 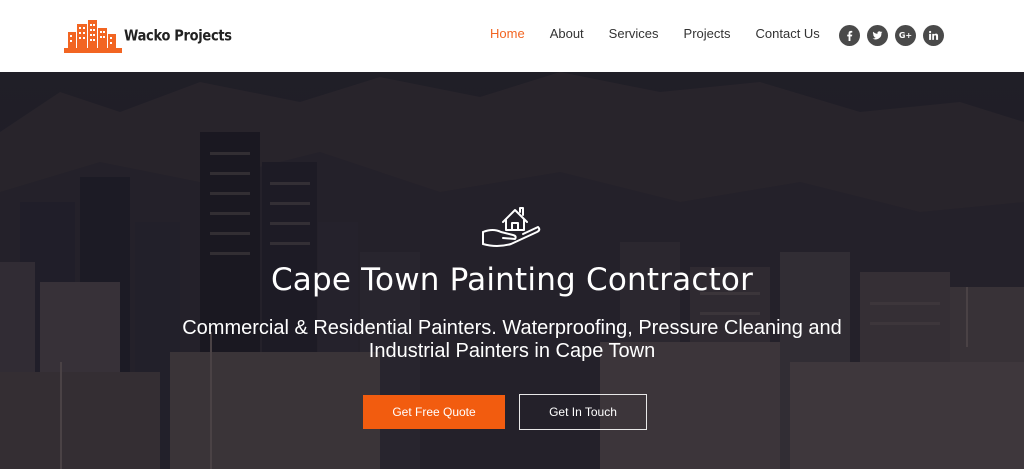 I want to click on google-plus-label: G+, so click(x=905, y=35).